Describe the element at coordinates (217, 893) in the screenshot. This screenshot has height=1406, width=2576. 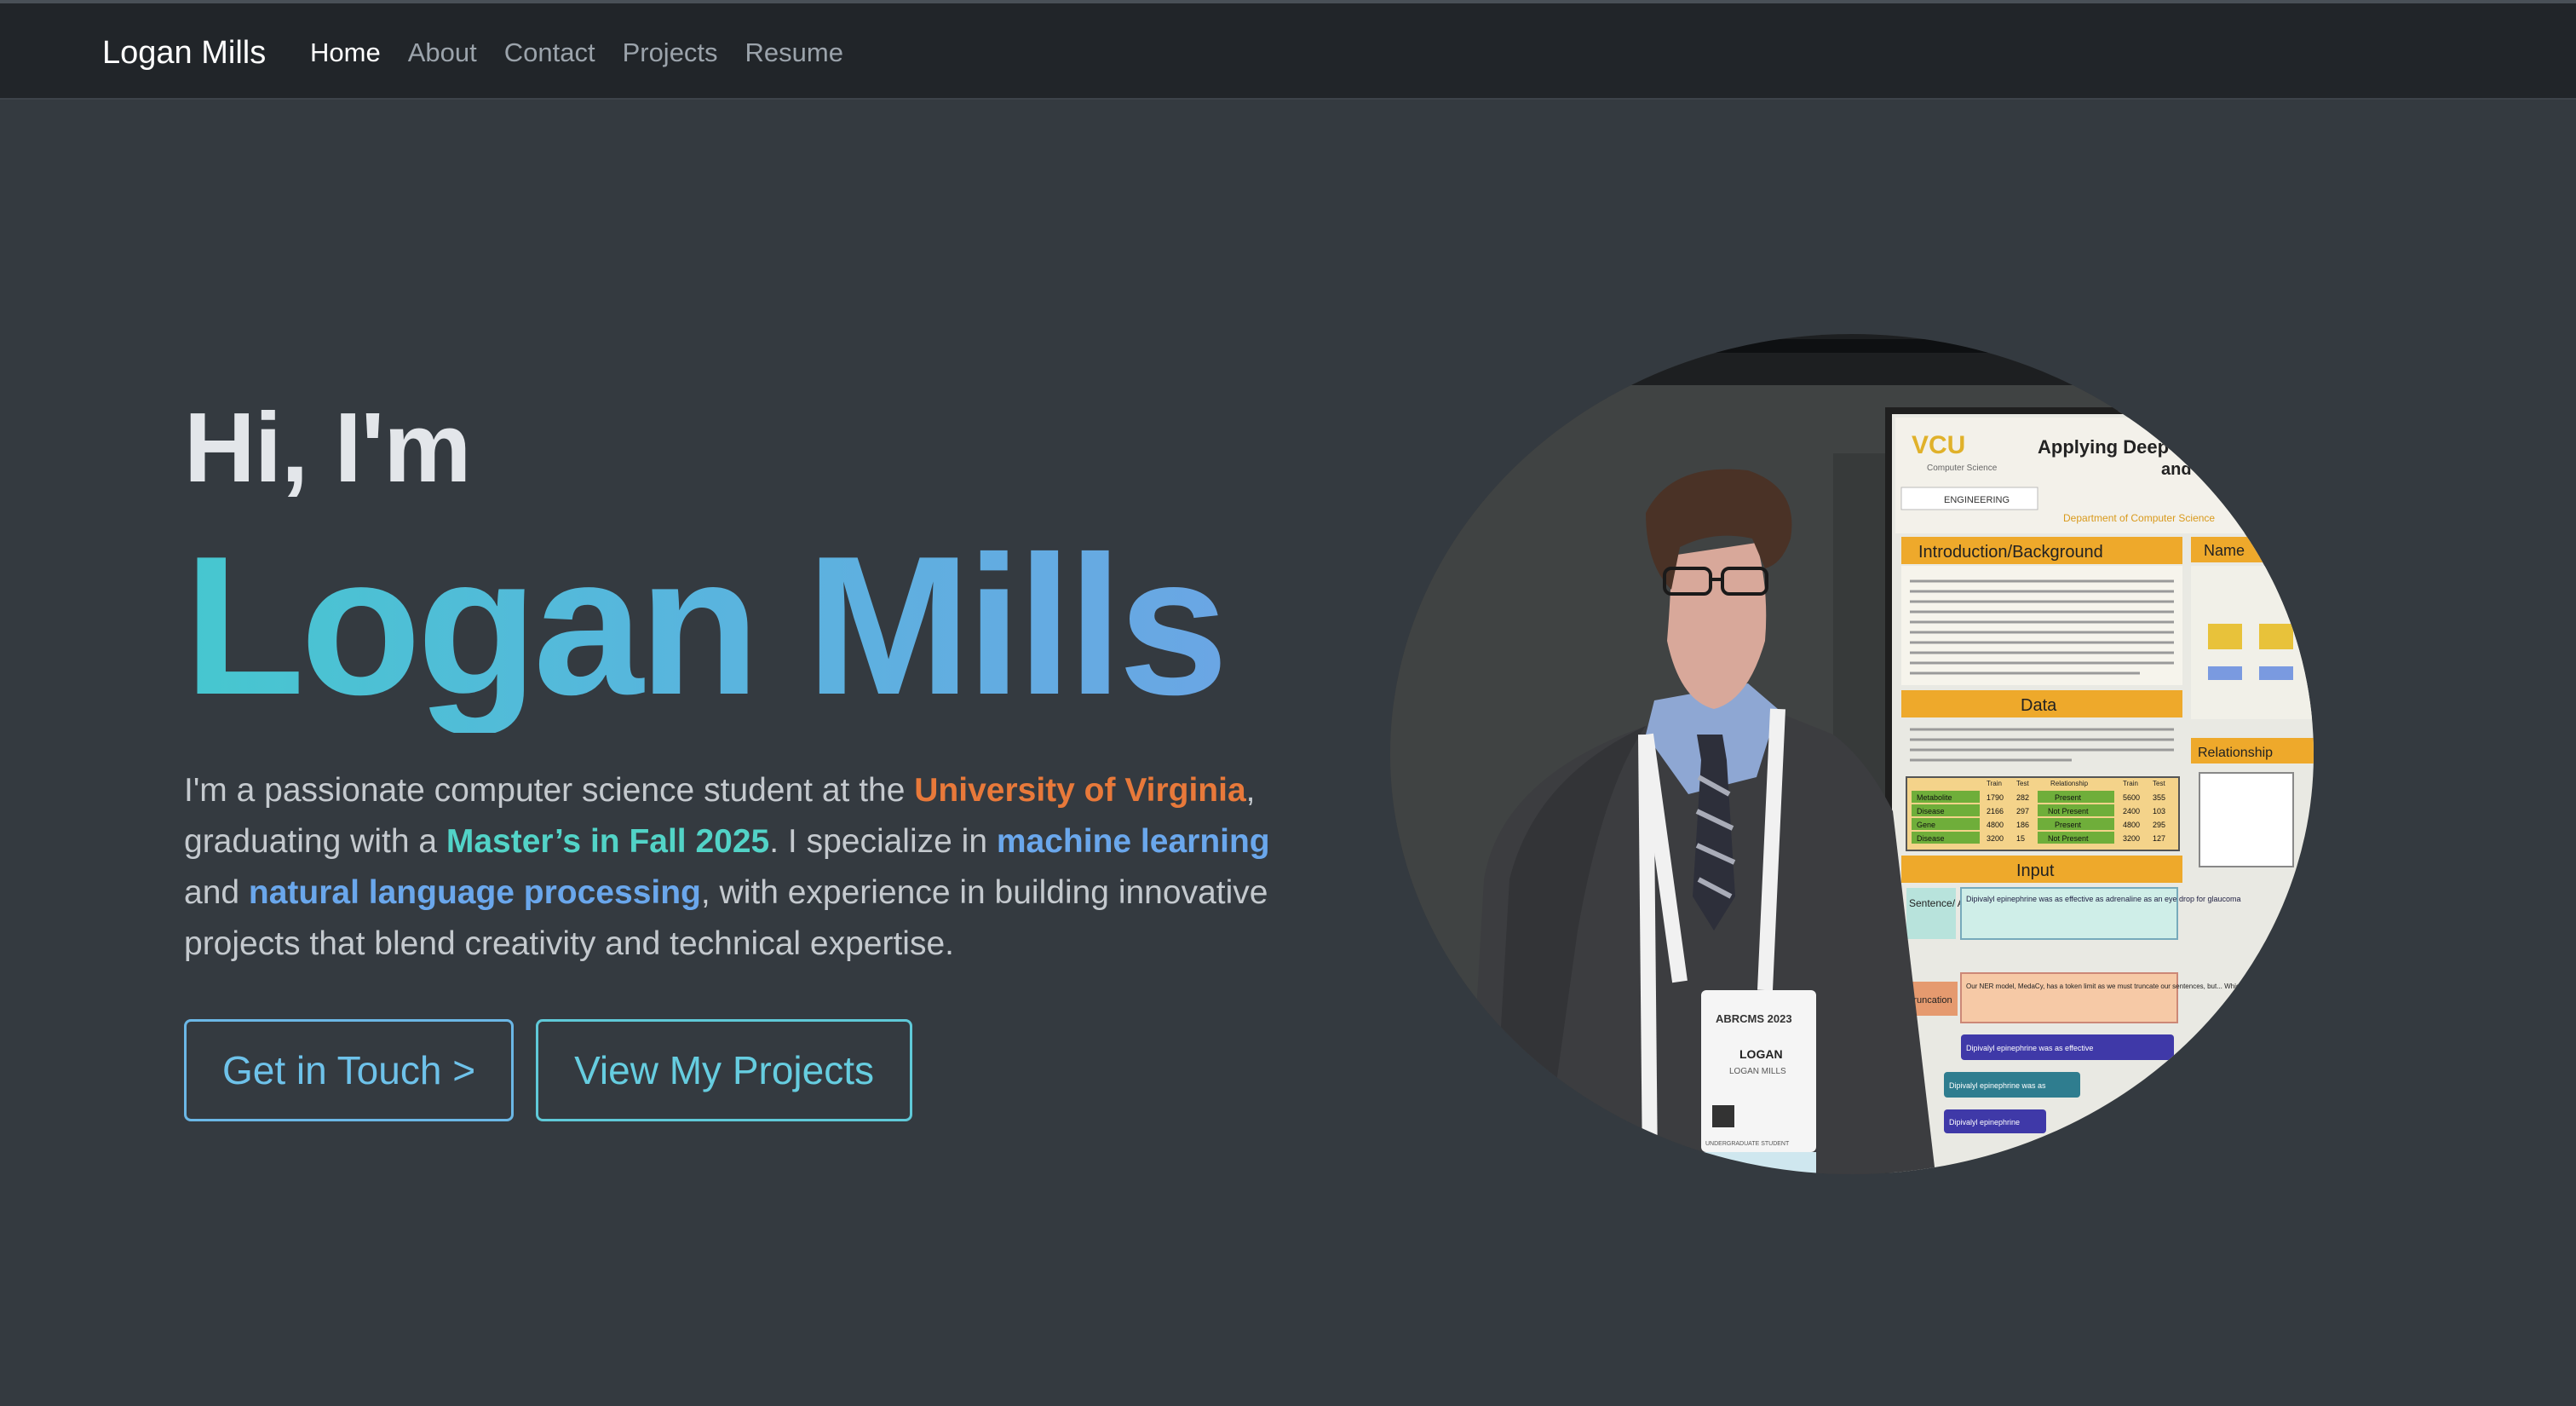
I see `bio-text: and` at that location.